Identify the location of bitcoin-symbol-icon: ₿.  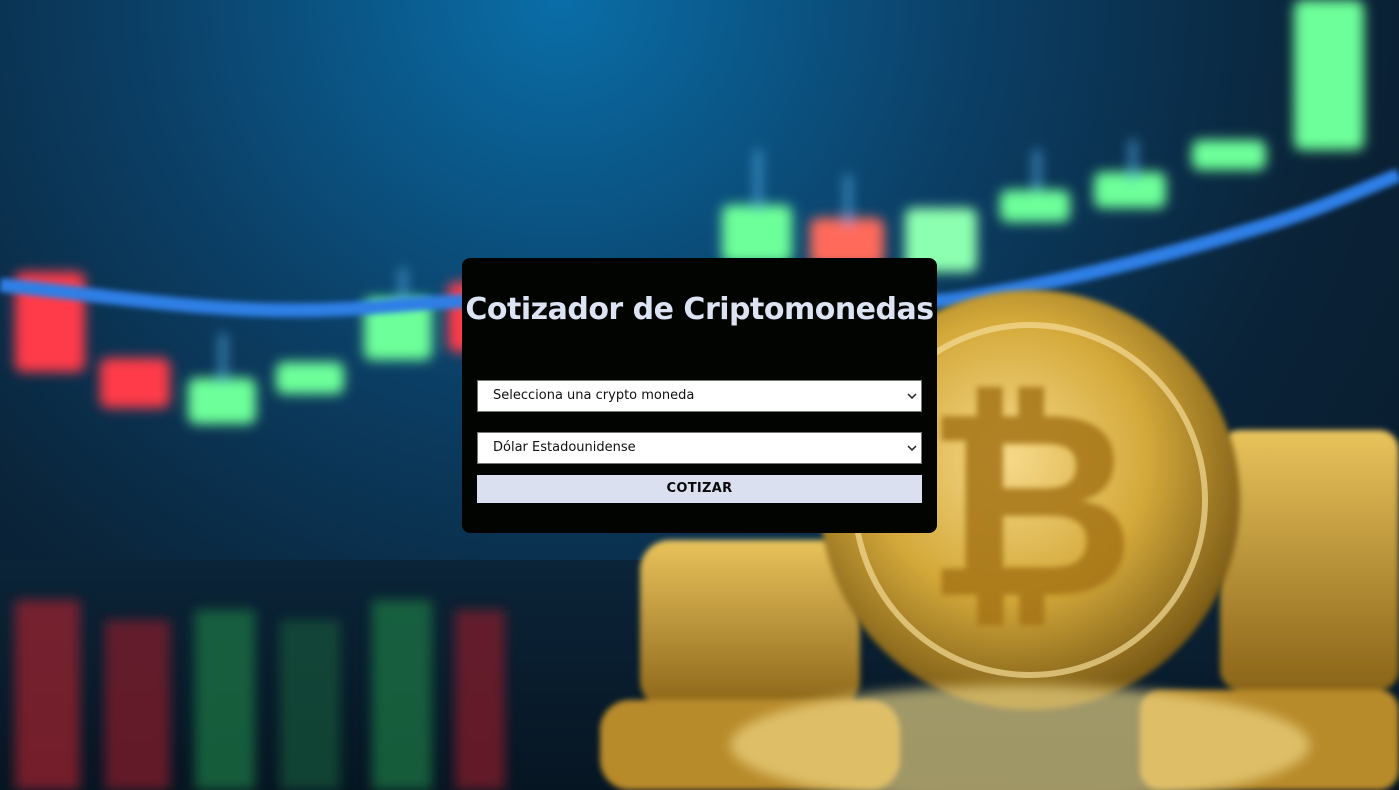
(1030, 506).